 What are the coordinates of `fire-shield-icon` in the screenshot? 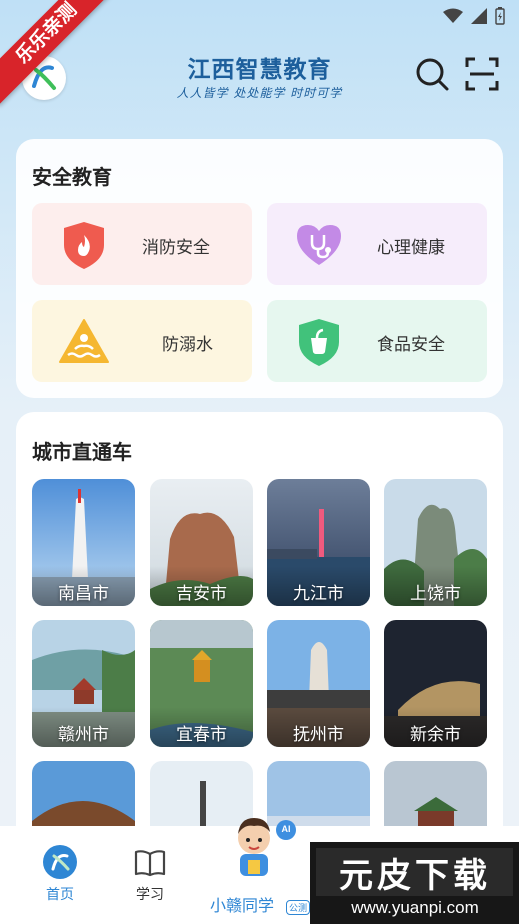 It's located at (84, 245).